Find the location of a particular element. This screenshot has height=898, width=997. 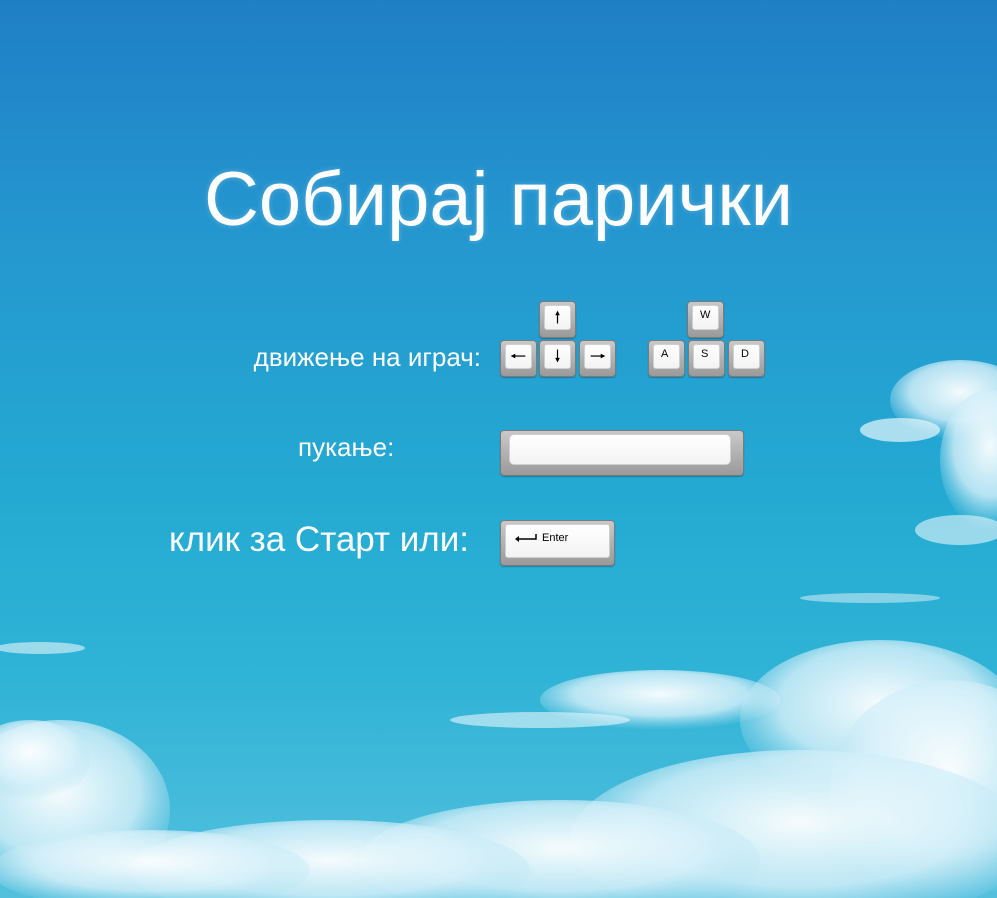

d-key-label: D is located at coordinates (745, 354).